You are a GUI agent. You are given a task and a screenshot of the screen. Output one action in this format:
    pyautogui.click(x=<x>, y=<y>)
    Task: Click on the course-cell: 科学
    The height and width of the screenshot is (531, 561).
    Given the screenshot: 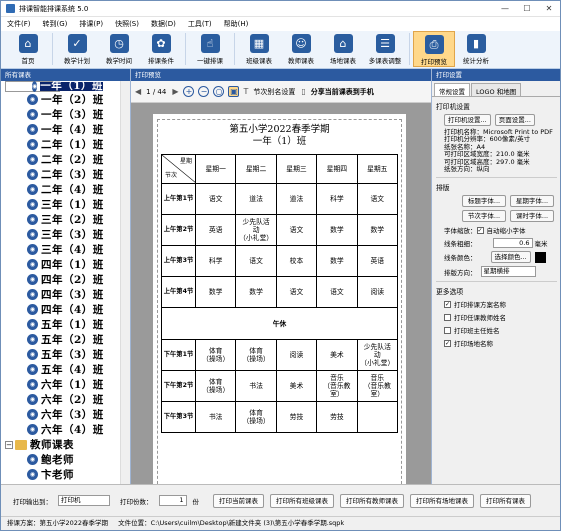 What is the action you would take?
    pyautogui.click(x=215, y=261)
    